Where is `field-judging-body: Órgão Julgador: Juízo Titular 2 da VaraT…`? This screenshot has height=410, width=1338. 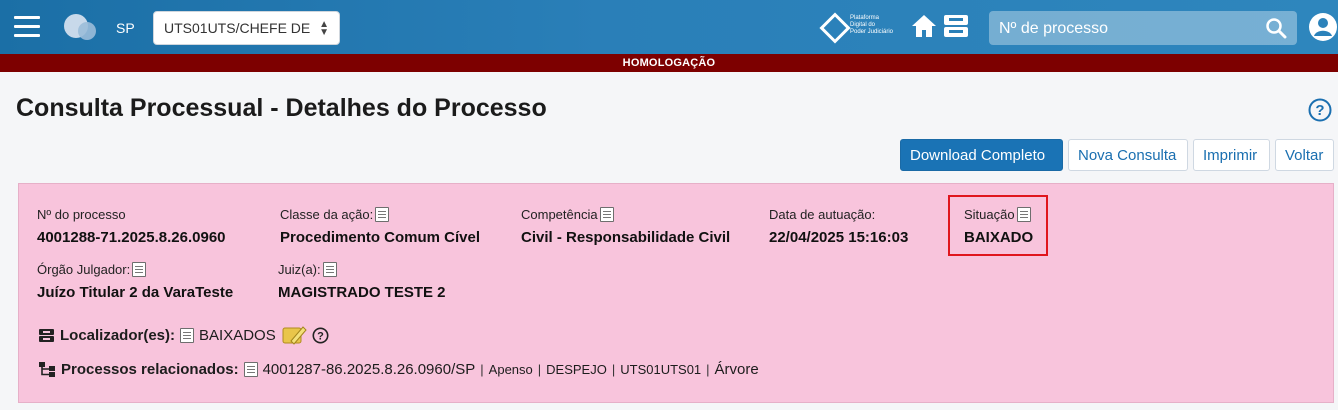 field-judging-body: Órgão Julgador: Juízo Titular 2 da VaraT… is located at coordinates (135, 281).